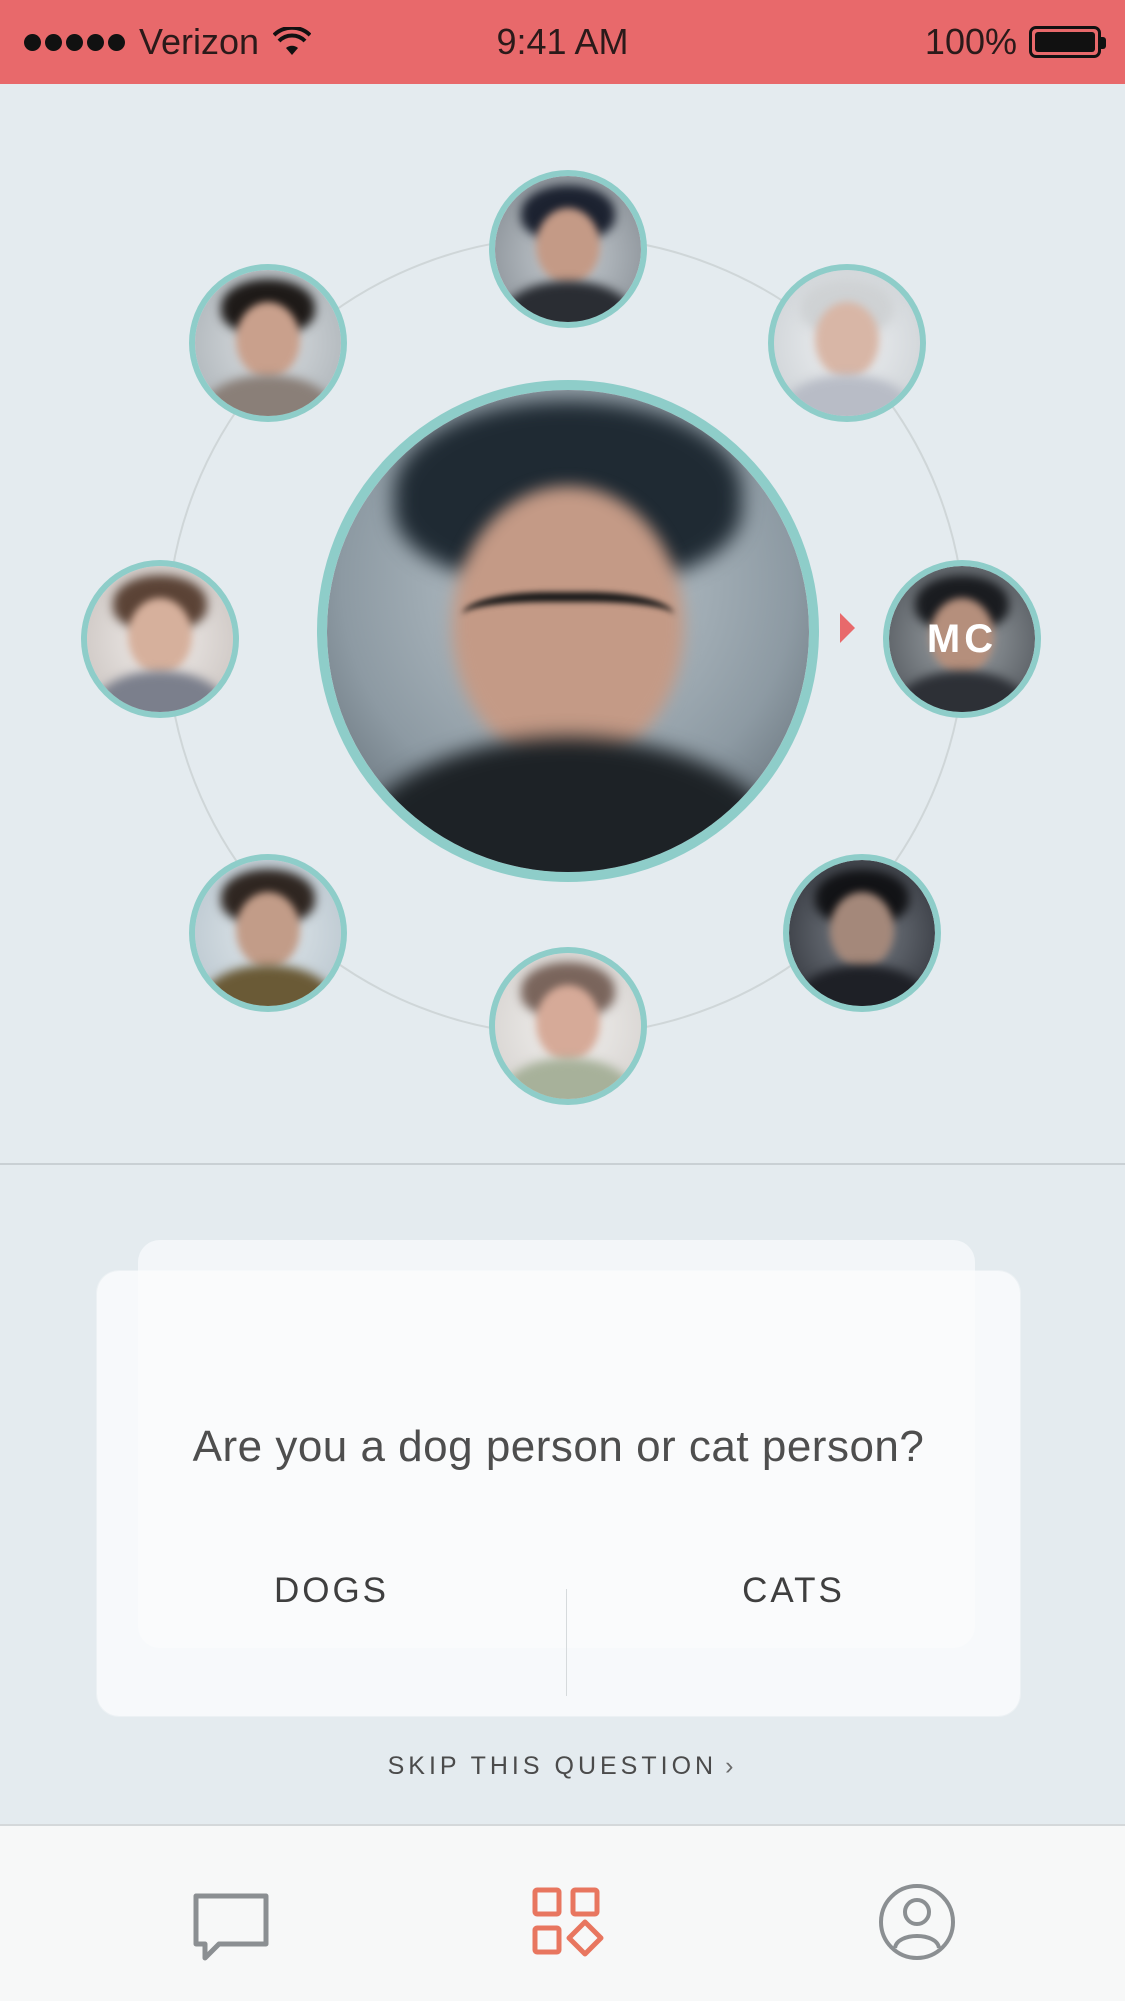 This screenshot has width=1125, height=2001. I want to click on answer-cats-button: CATS, so click(793, 1621).